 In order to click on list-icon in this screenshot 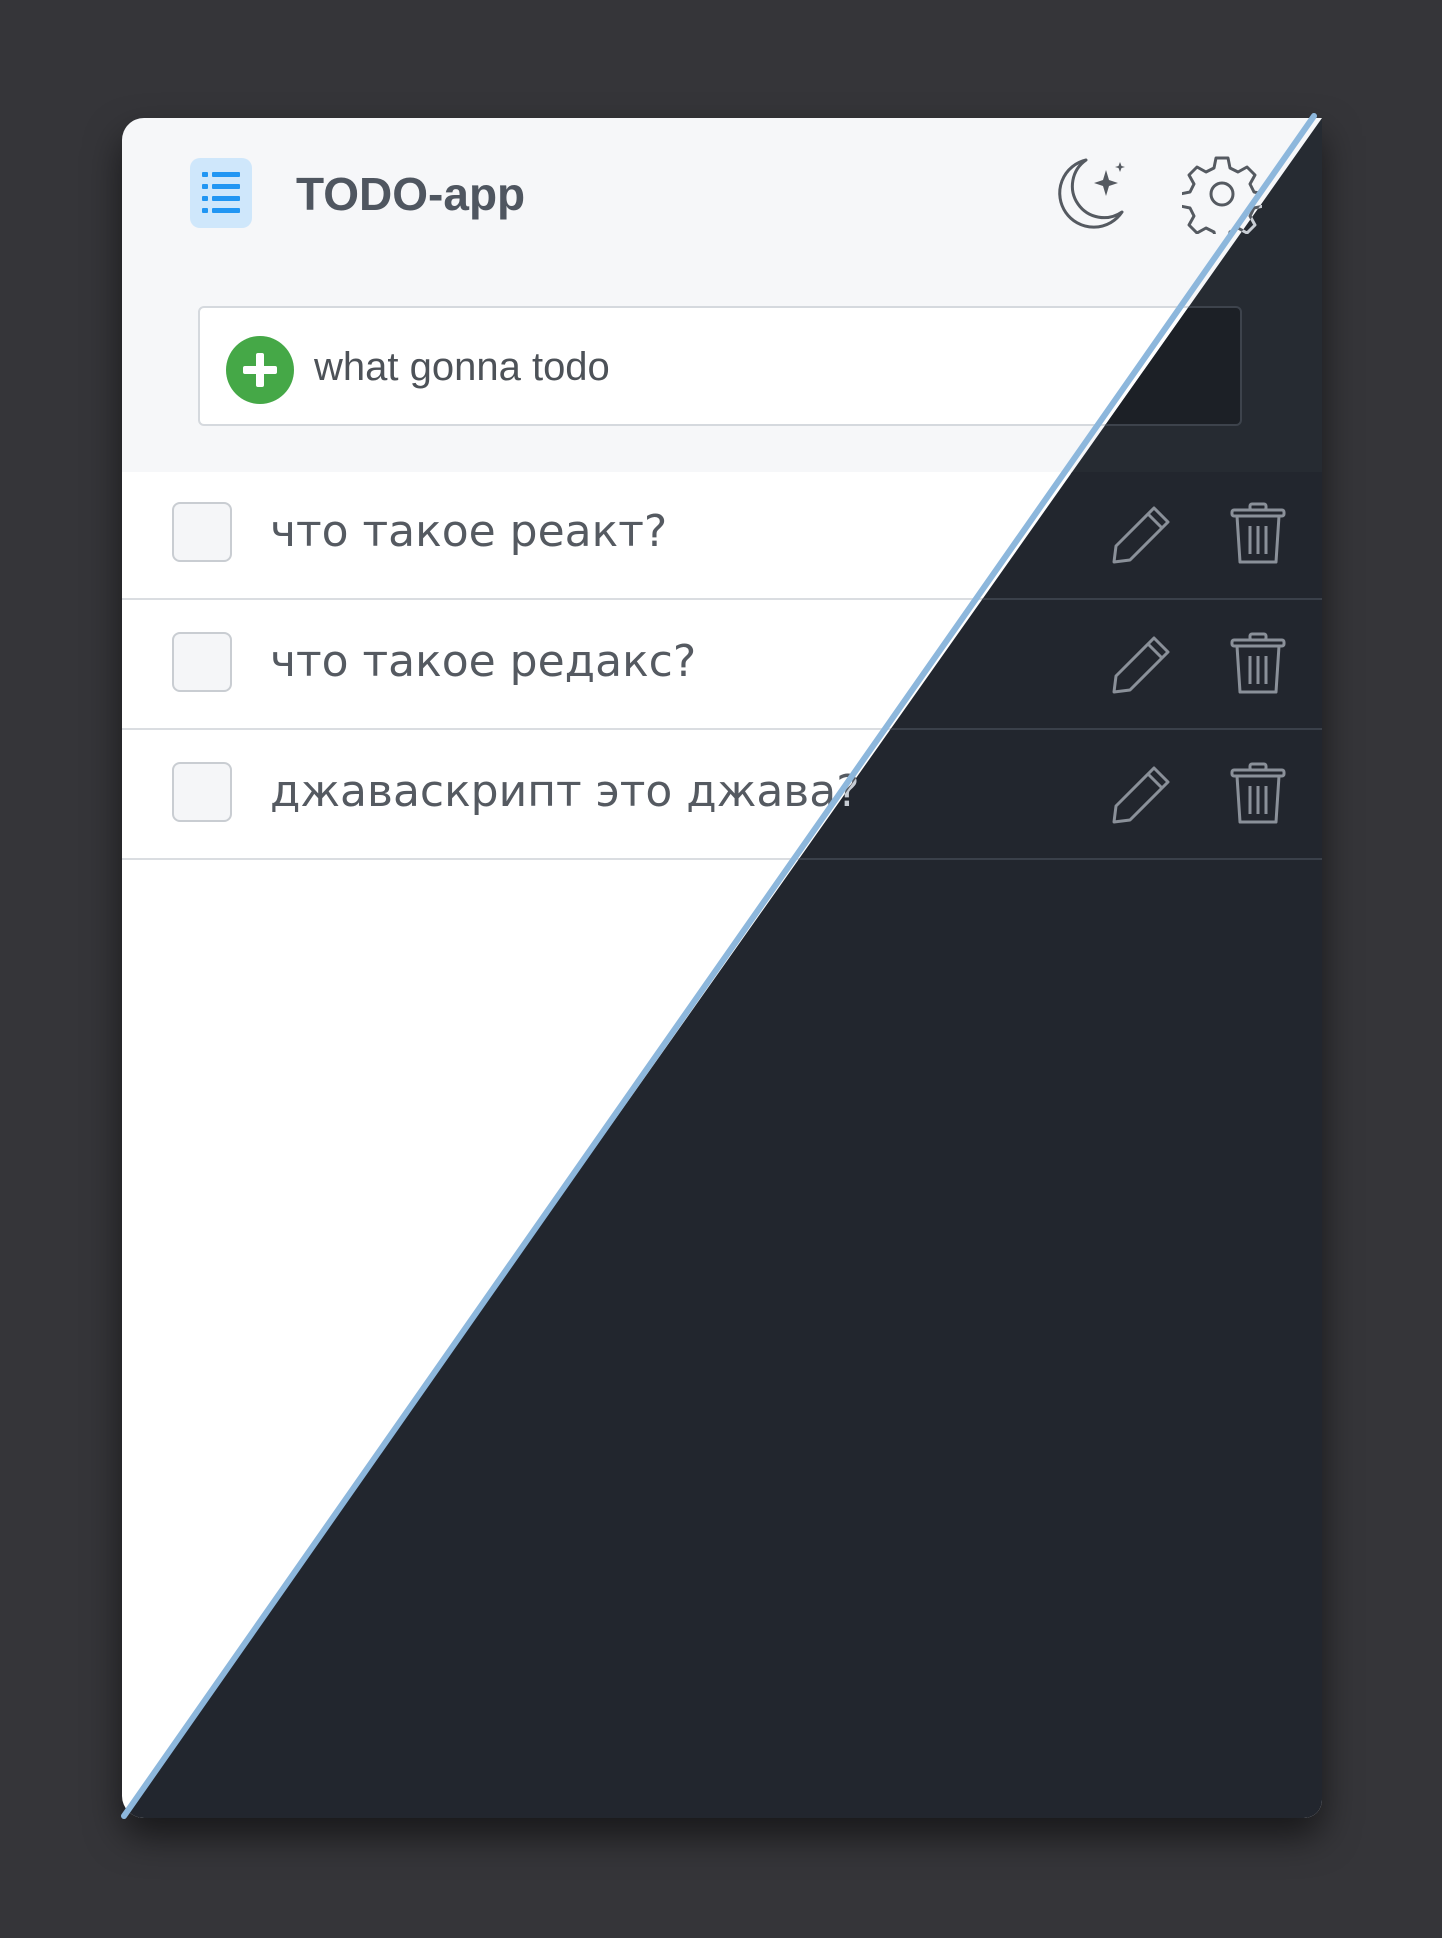, I will do `click(221, 193)`.